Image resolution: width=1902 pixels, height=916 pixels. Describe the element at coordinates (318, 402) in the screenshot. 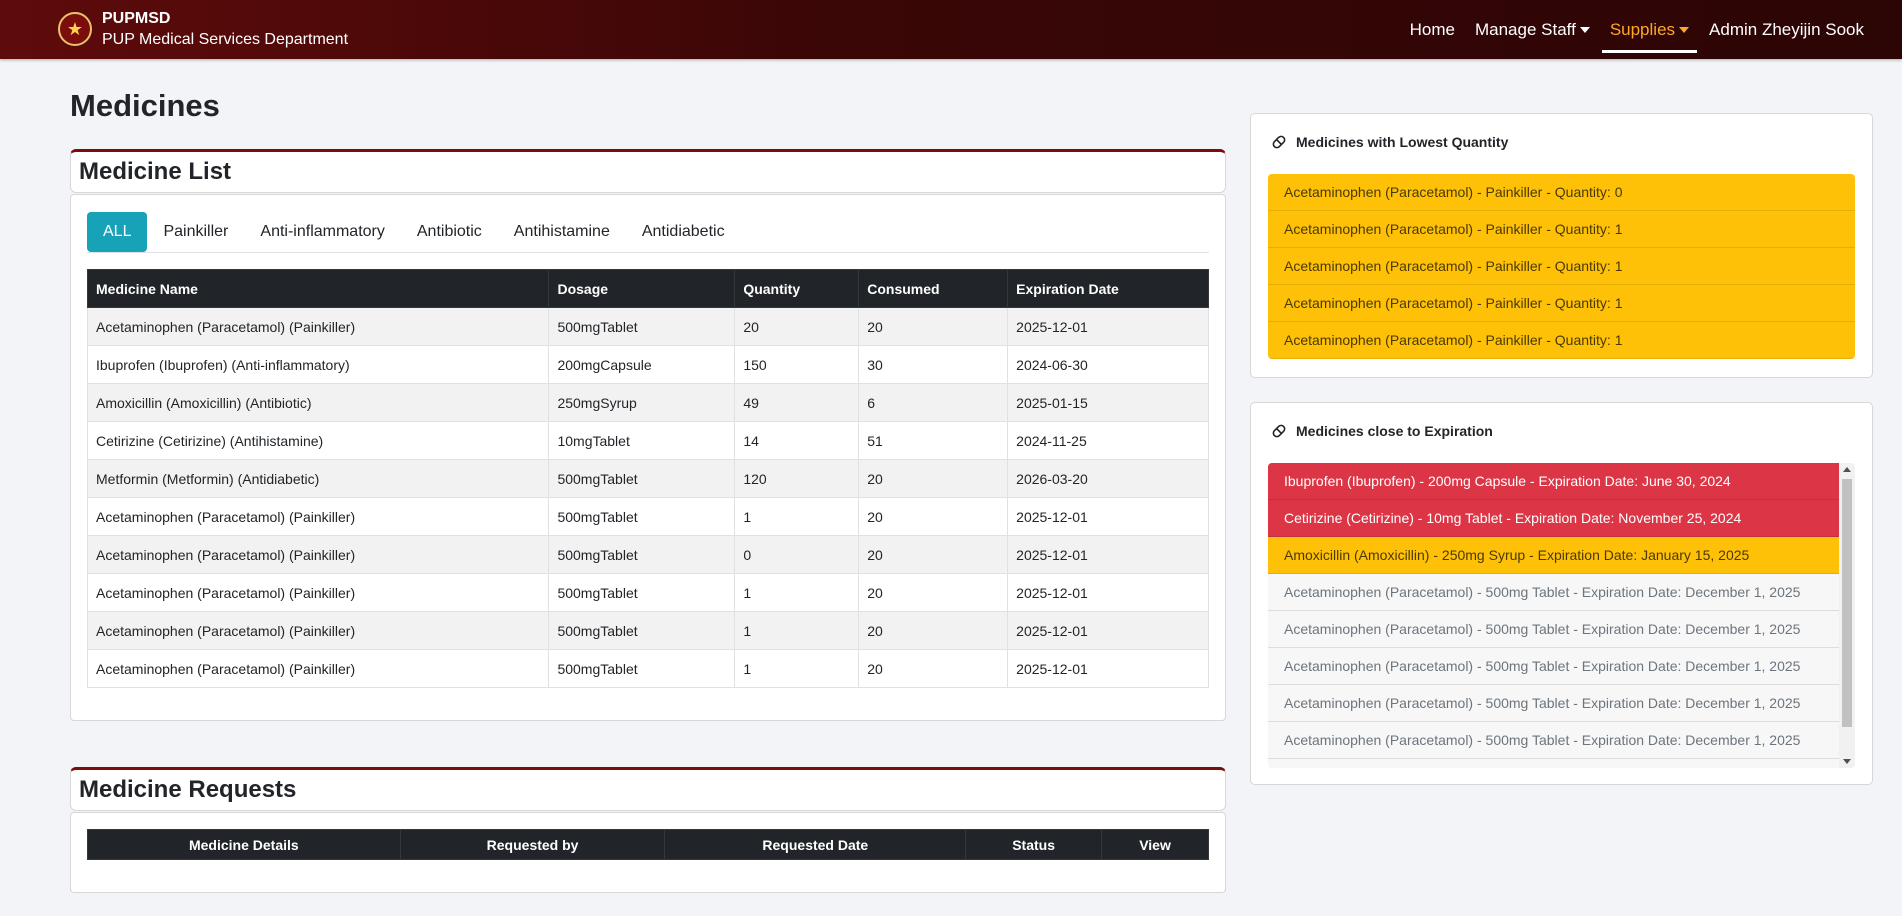

I see `table-cell: Amoxicillin (Amoxicillin) (Antibiotic)` at that location.